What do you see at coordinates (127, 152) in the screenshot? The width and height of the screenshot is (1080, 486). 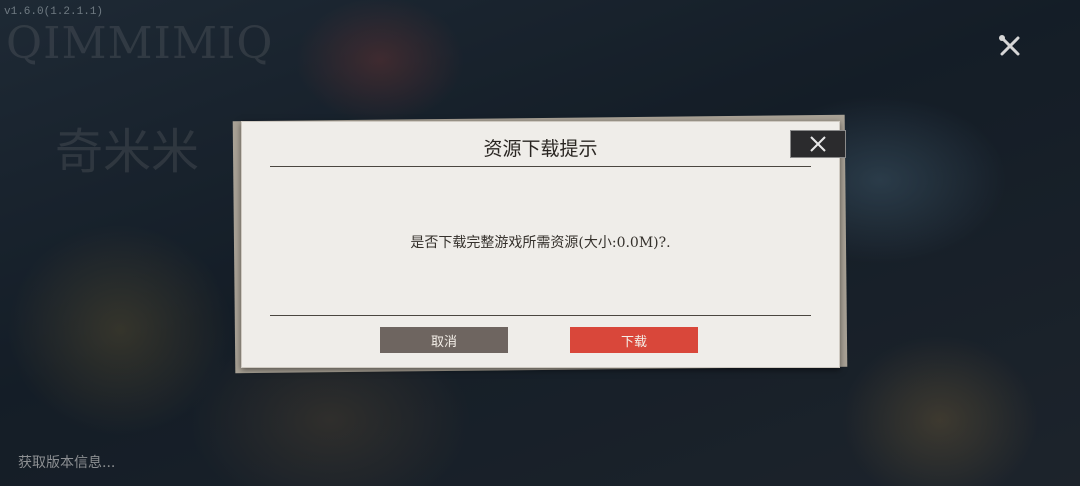 I see `game-logo-cn: 奇米米` at bounding box center [127, 152].